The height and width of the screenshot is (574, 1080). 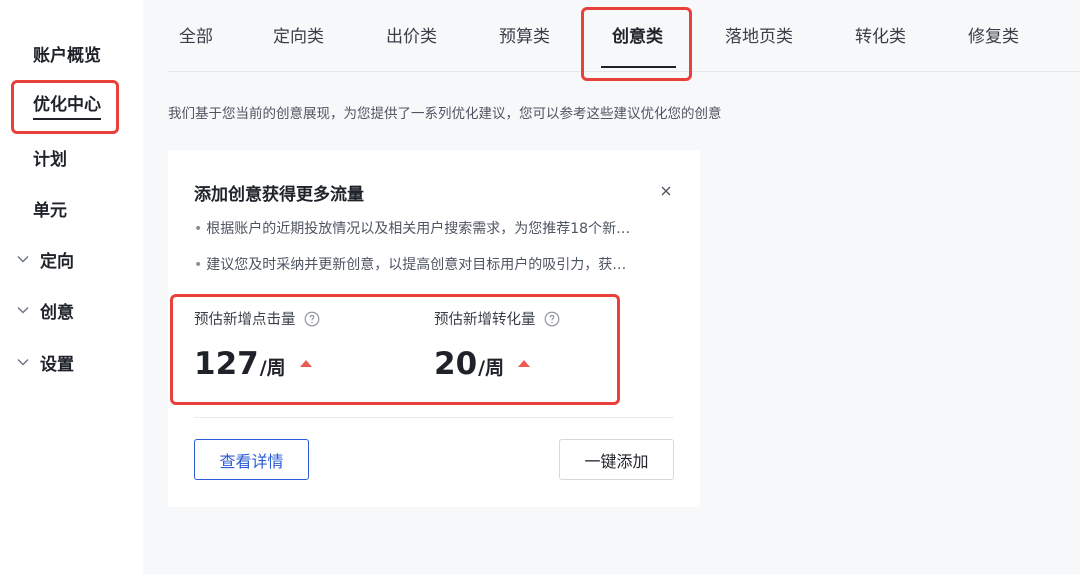 I want to click on tab-creative: 创意类, so click(x=637, y=34).